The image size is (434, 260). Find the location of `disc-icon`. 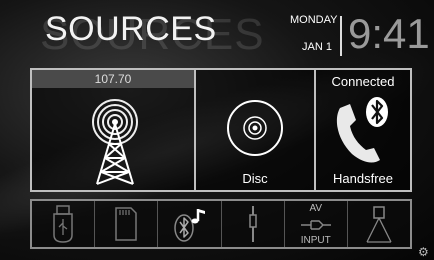

disc-icon is located at coordinates (255, 128).